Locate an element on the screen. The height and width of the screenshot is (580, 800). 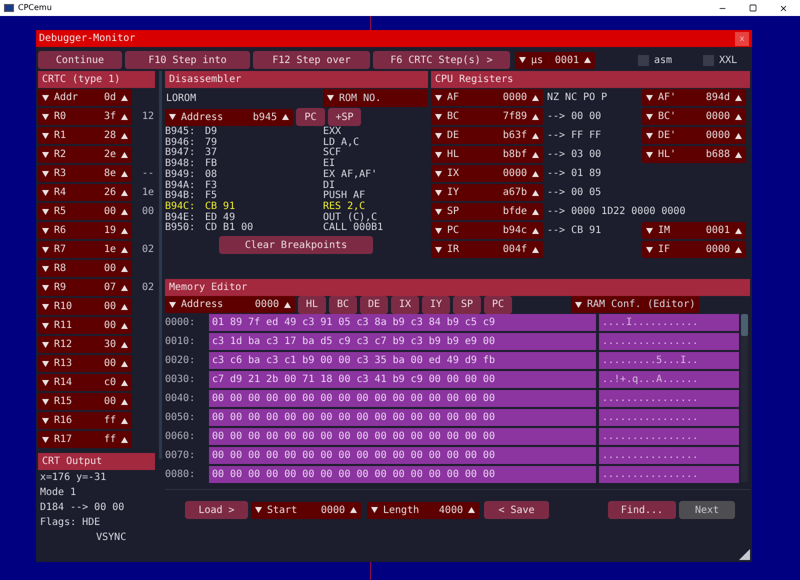
number-field: HL' b688 is located at coordinates (694, 154).